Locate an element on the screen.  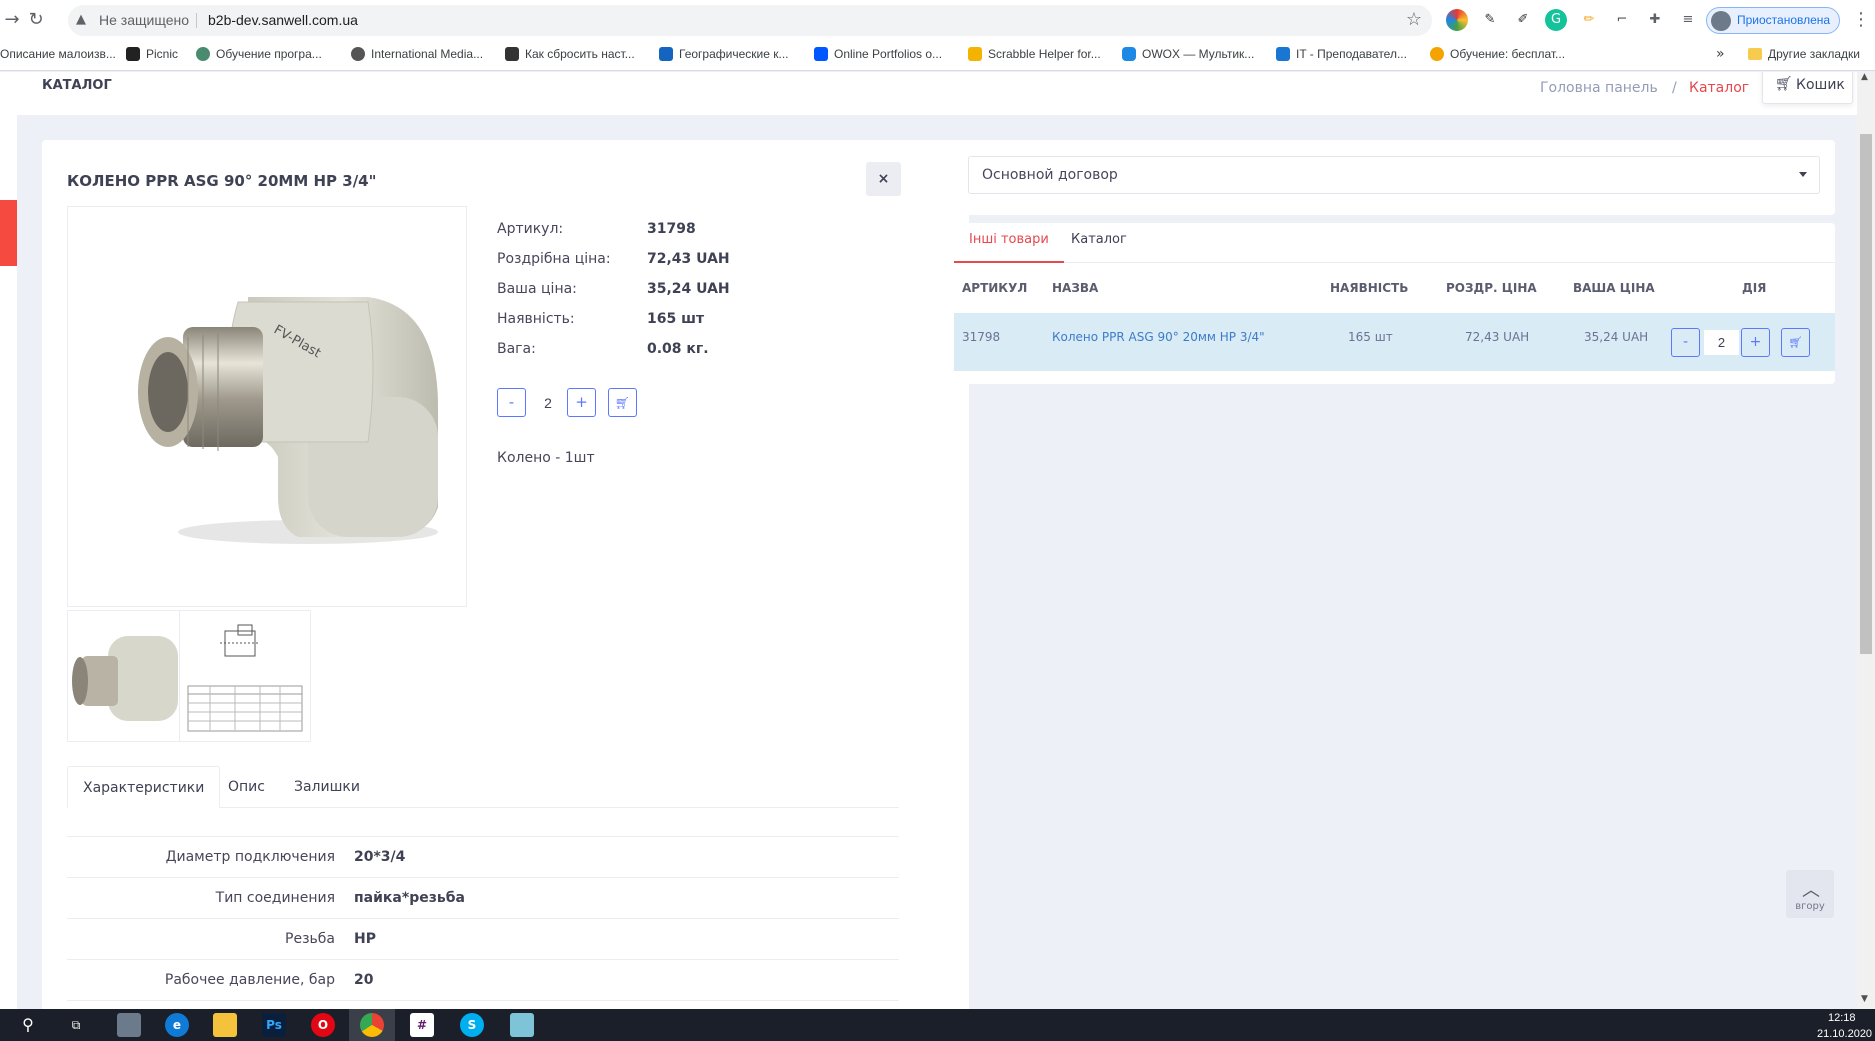
tab-catalog: Каталог is located at coordinates (1099, 243).